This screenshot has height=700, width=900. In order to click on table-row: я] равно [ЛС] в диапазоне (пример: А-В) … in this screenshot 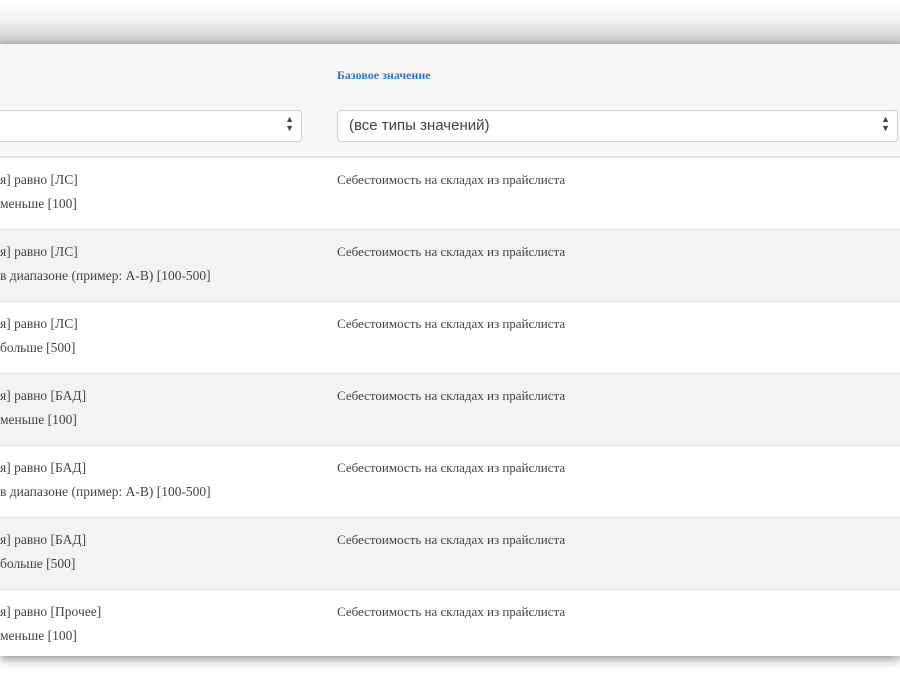, I will do `click(450, 265)`.